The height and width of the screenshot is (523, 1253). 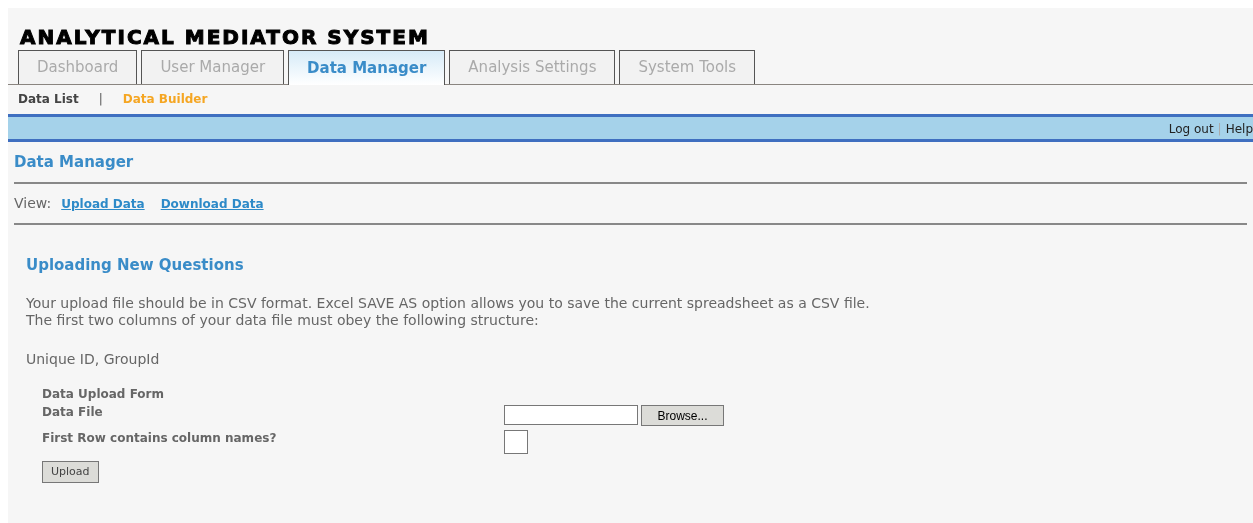 What do you see at coordinates (1239, 129) in the screenshot?
I see `top-link: Help` at bounding box center [1239, 129].